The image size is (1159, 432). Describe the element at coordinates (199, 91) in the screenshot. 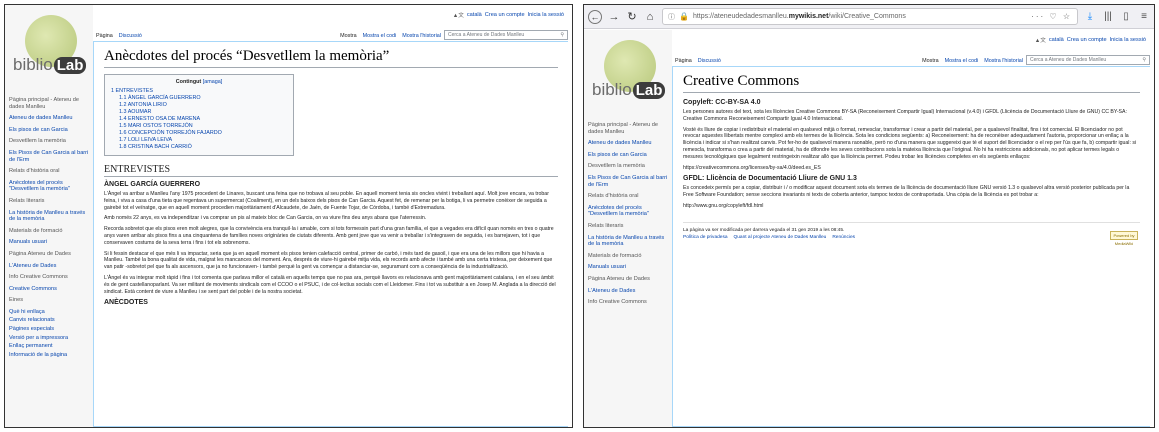

I see `toc-item: 1 ENTREVISTES` at that location.